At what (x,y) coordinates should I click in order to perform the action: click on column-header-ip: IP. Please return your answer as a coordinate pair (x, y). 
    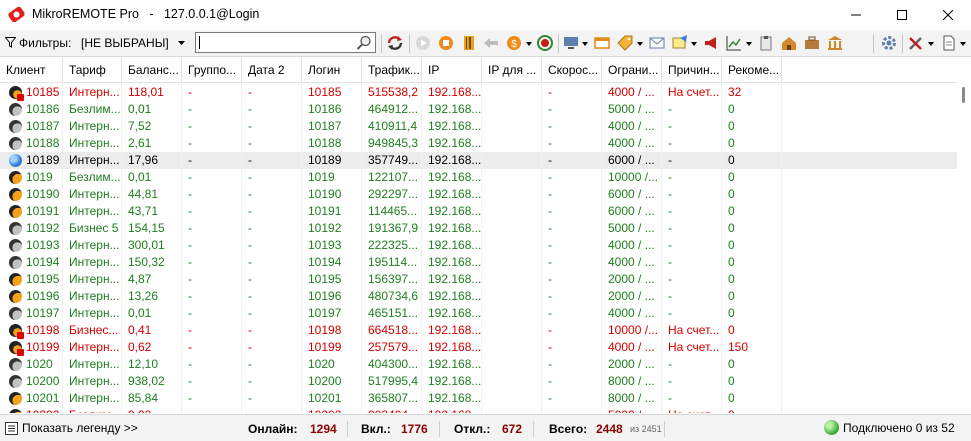
    Looking at the image, I should click on (452, 70).